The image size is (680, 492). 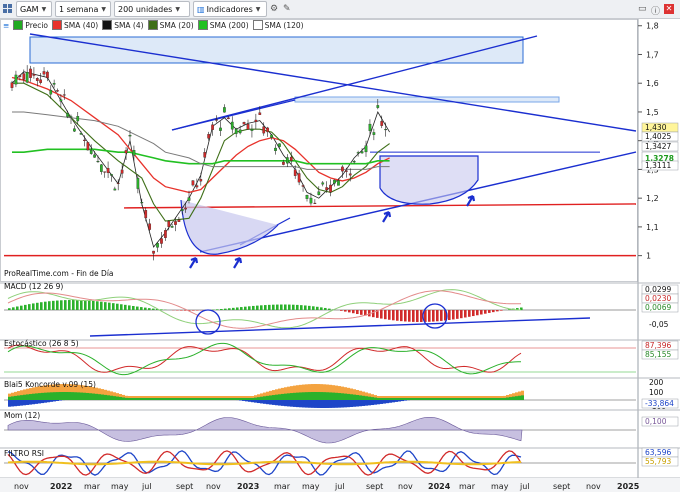 I want to click on price-tick-label: 1,6, so click(x=652, y=83).